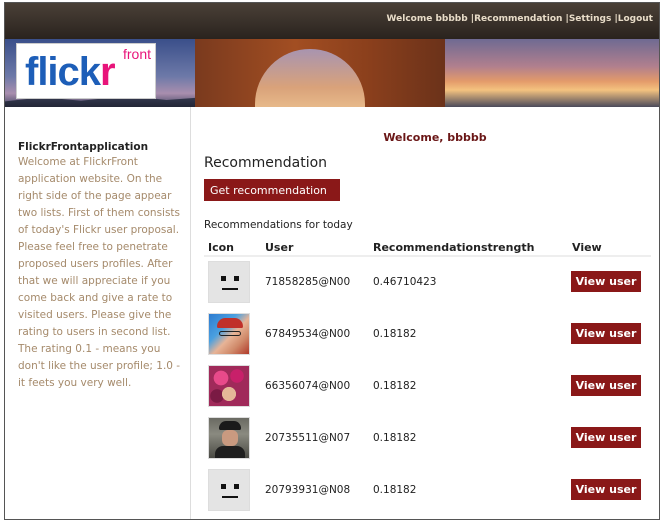  What do you see at coordinates (308, 490) in the screenshot?
I see `user-id: 20793931@N08` at bounding box center [308, 490].